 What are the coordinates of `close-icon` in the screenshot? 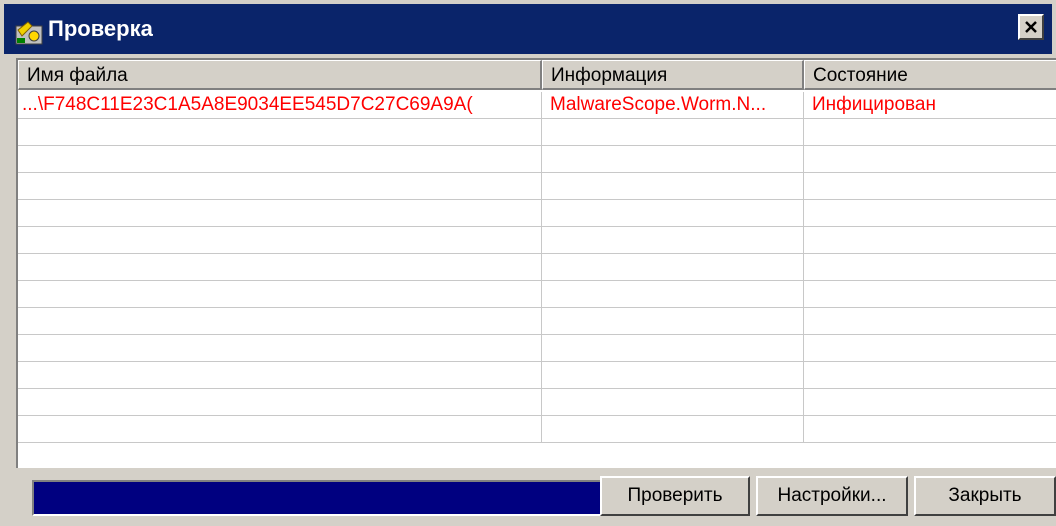 It's located at (1031, 27).